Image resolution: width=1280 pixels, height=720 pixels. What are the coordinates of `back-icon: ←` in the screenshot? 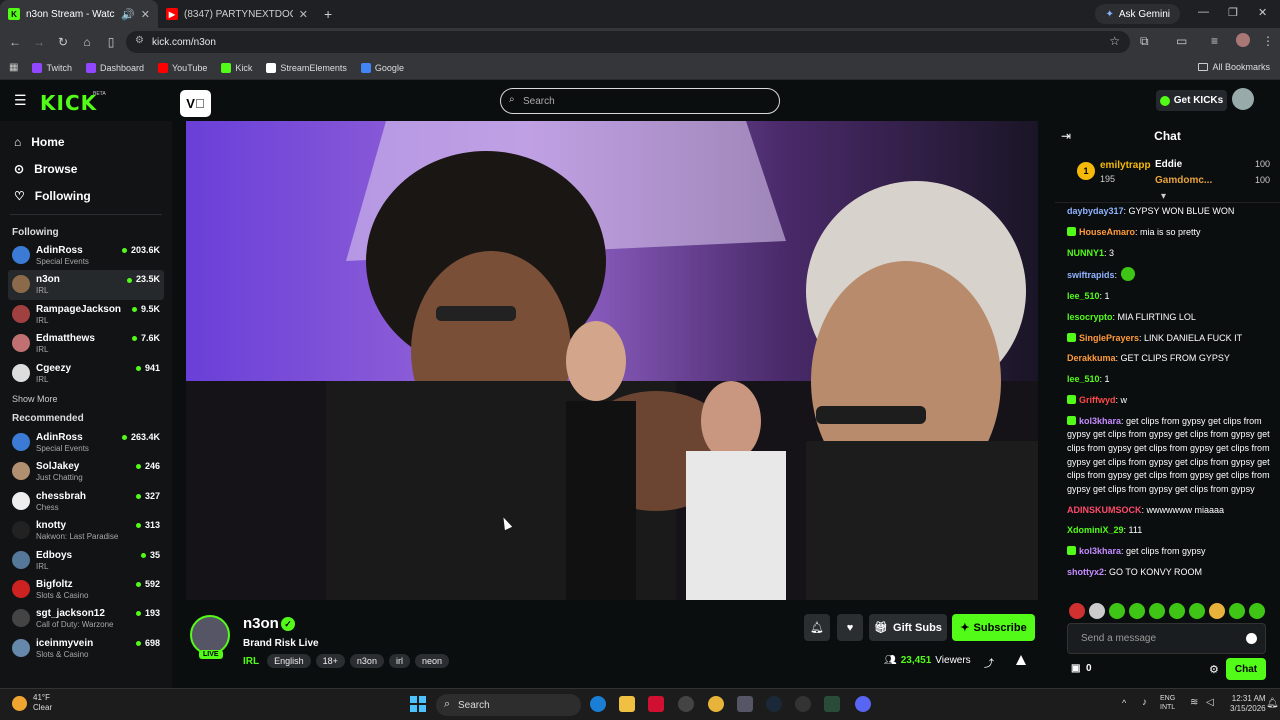 It's located at (15, 42).